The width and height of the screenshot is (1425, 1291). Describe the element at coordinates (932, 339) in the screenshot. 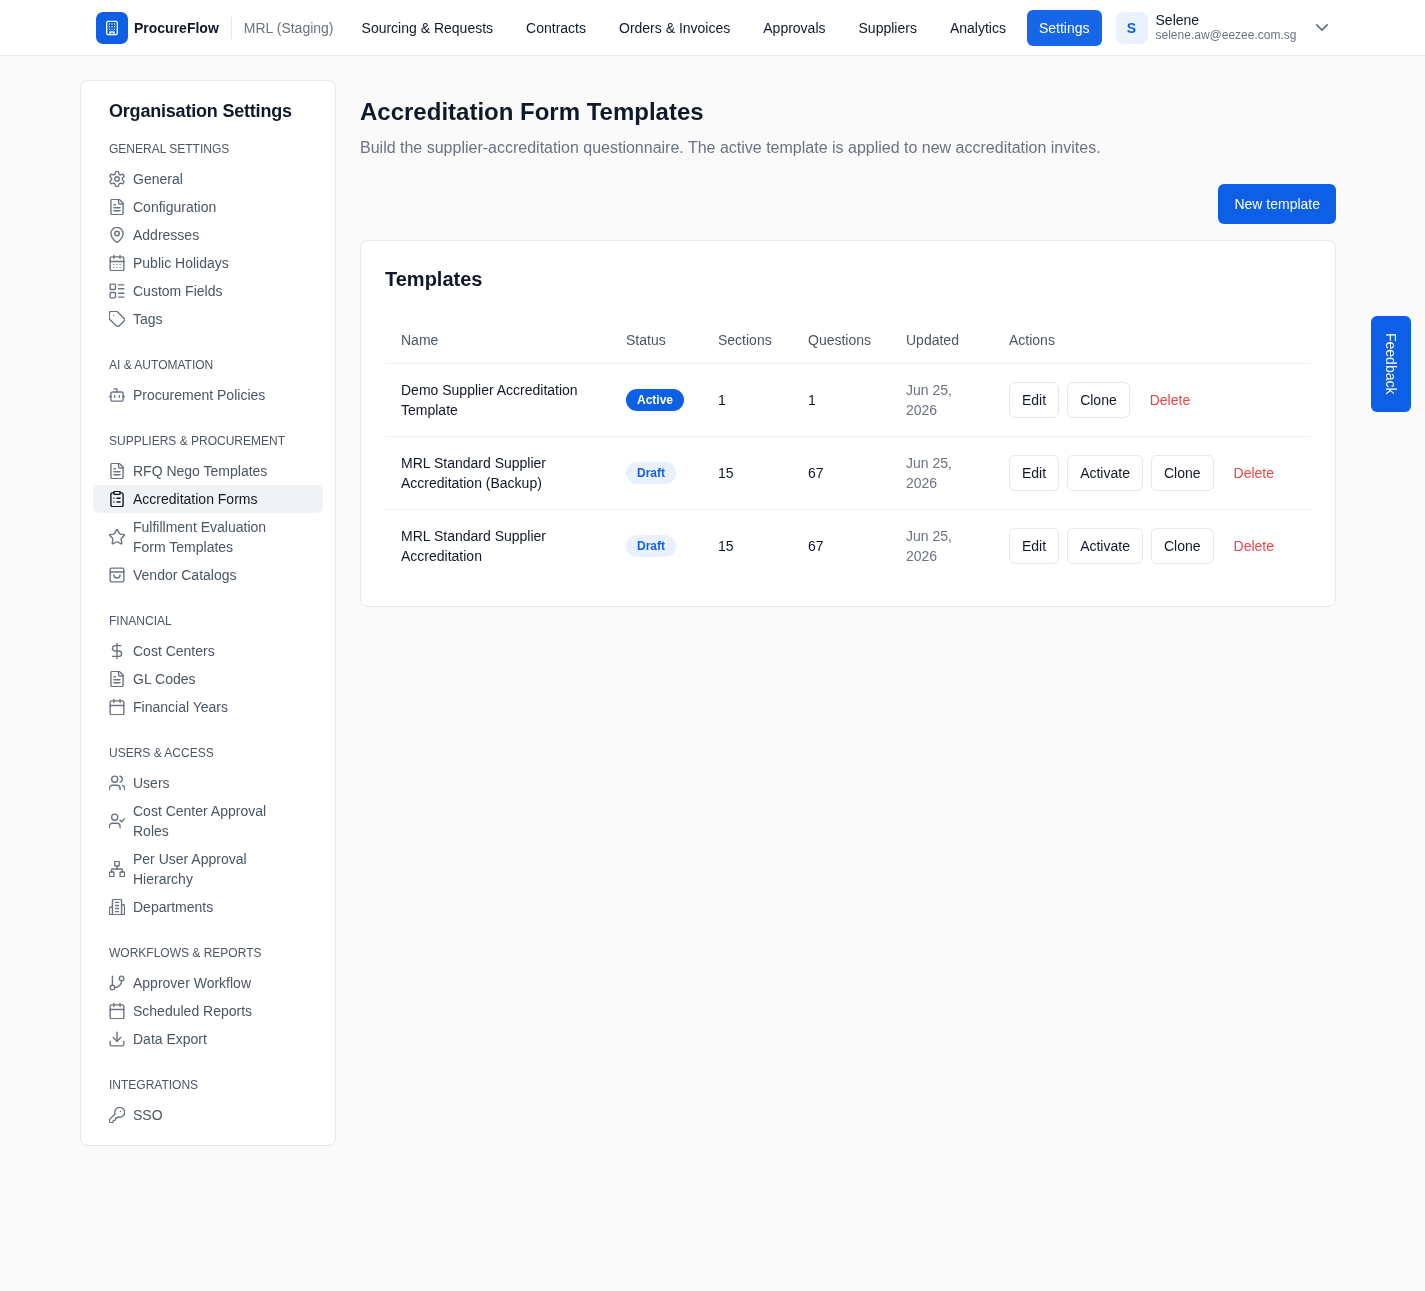

I see `column-header: Updated` at that location.